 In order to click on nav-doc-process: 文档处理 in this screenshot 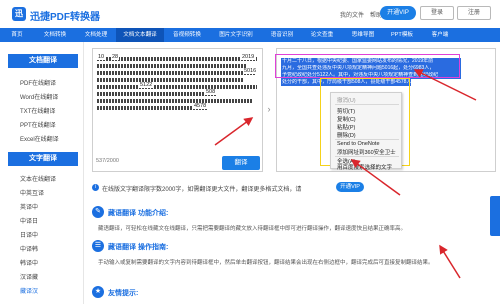, I will do `click(96, 35)`.